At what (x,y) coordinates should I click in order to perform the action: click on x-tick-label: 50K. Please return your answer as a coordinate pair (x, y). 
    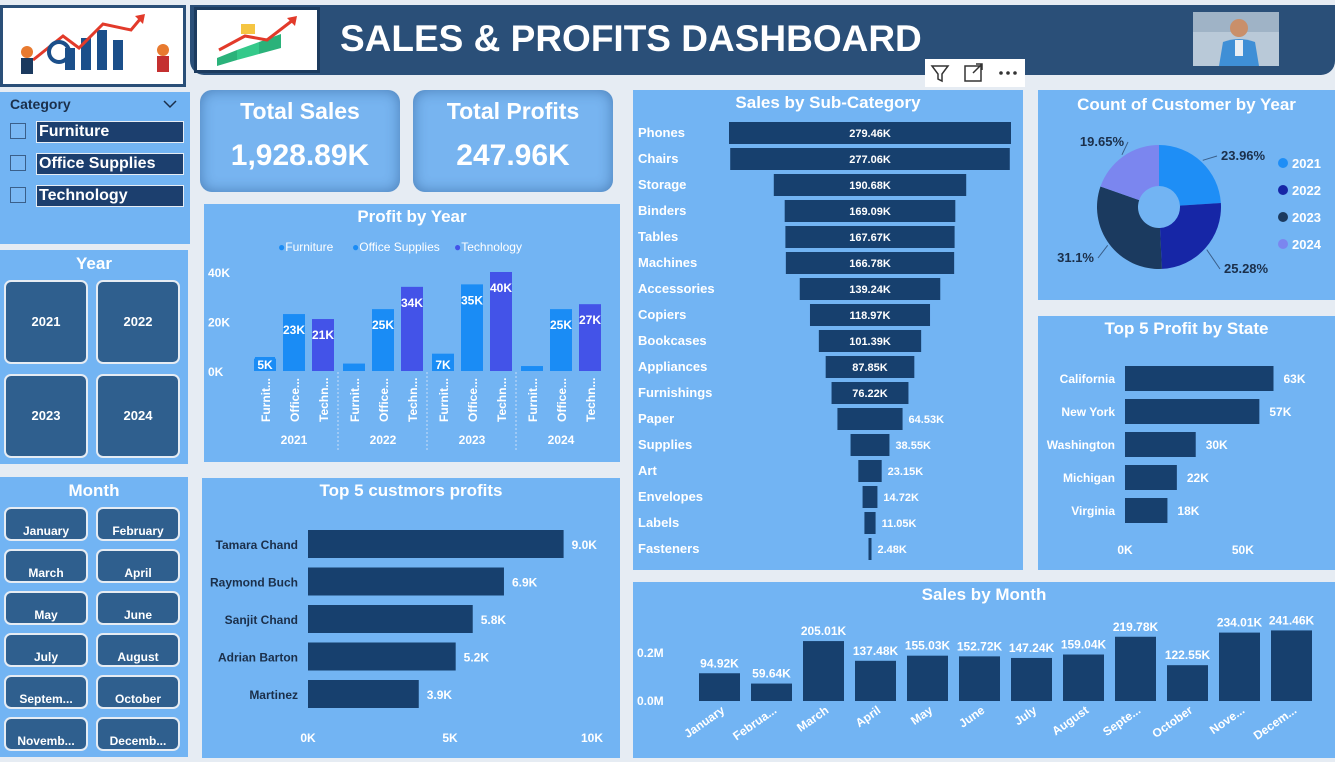
    Looking at the image, I should click on (1243, 550).